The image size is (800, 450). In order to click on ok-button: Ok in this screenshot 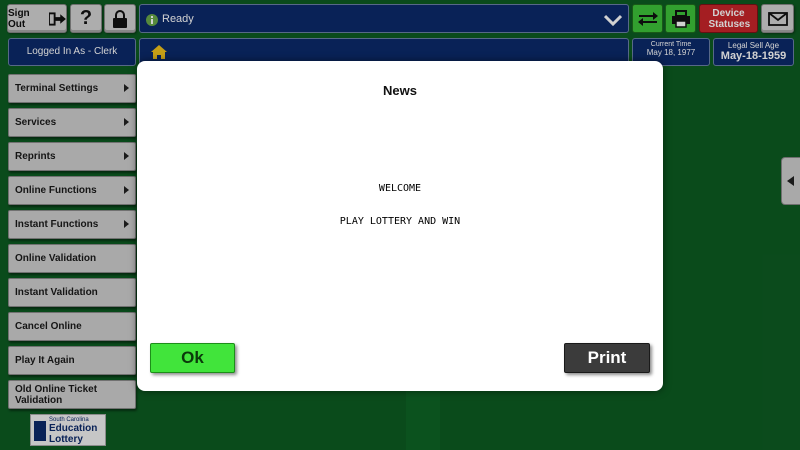, I will do `click(192, 358)`.